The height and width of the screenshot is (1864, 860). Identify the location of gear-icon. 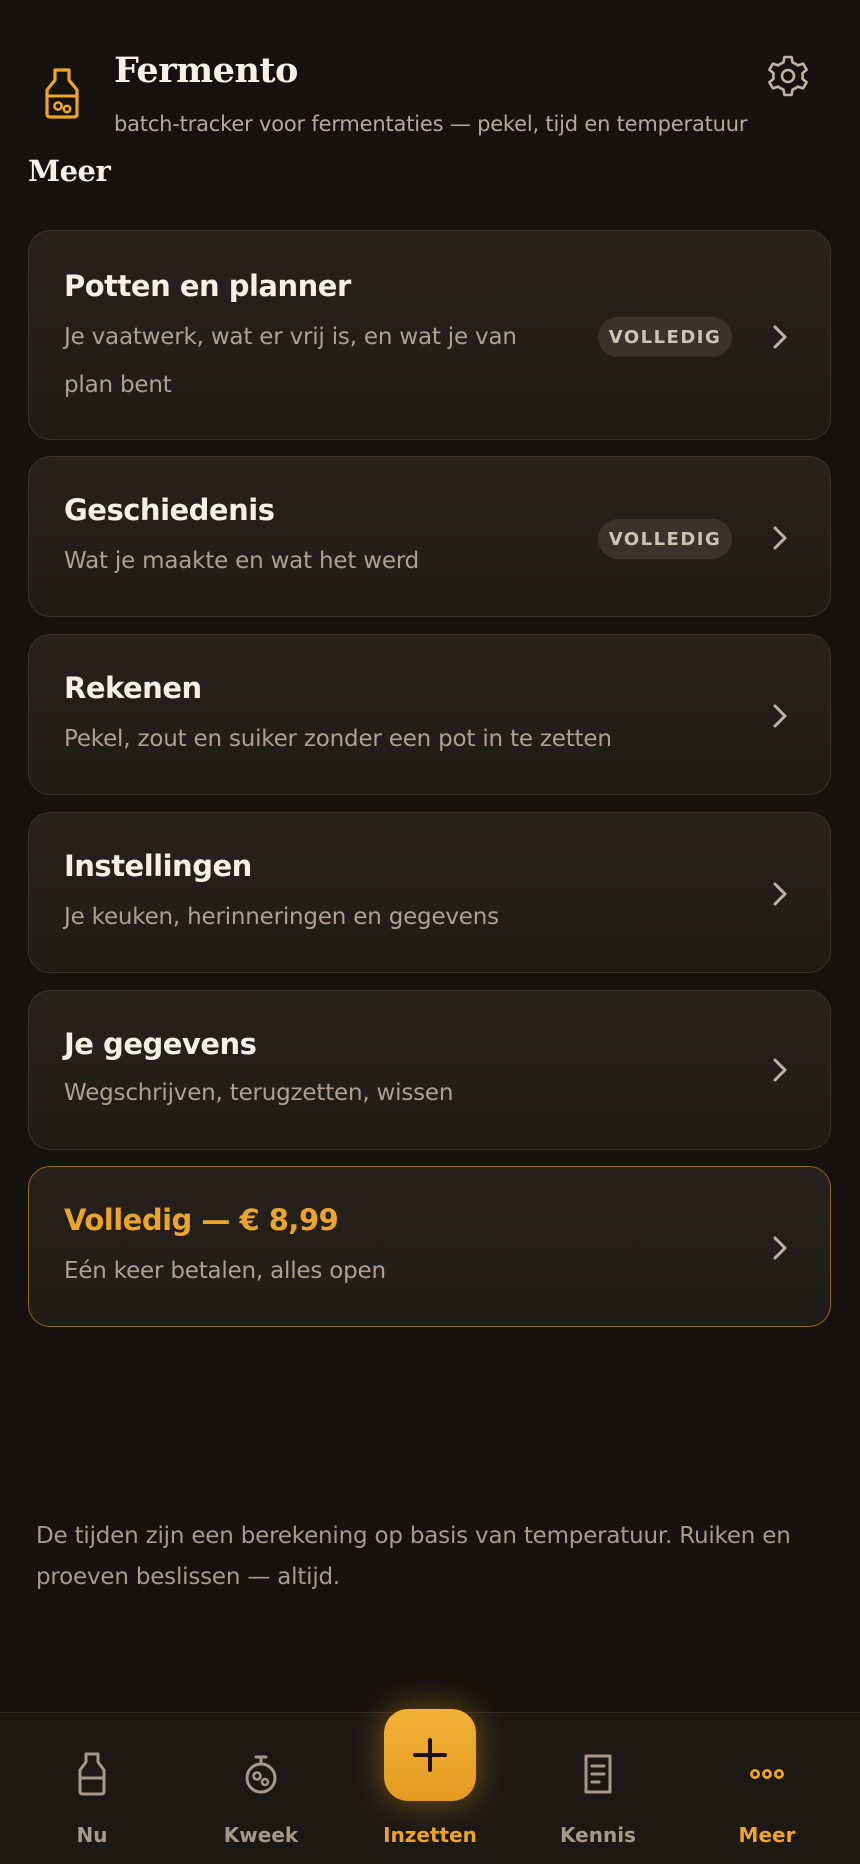
(788, 76).